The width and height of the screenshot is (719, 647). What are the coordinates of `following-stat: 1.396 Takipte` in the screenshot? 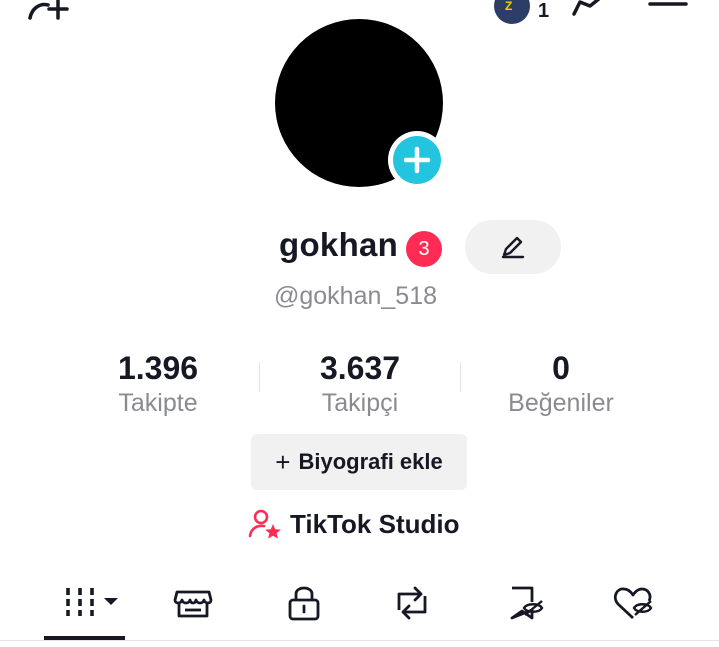 It's located at (158, 384).